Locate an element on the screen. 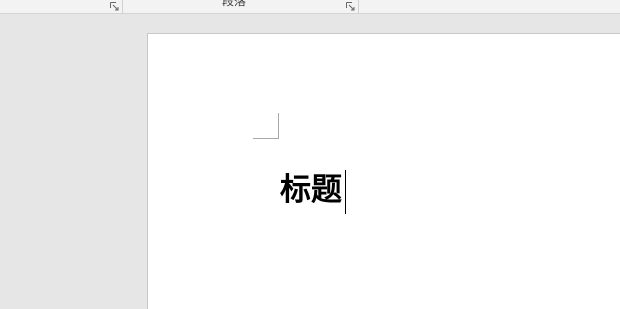  ribbon-group-bar: 段落 is located at coordinates (310, 7).